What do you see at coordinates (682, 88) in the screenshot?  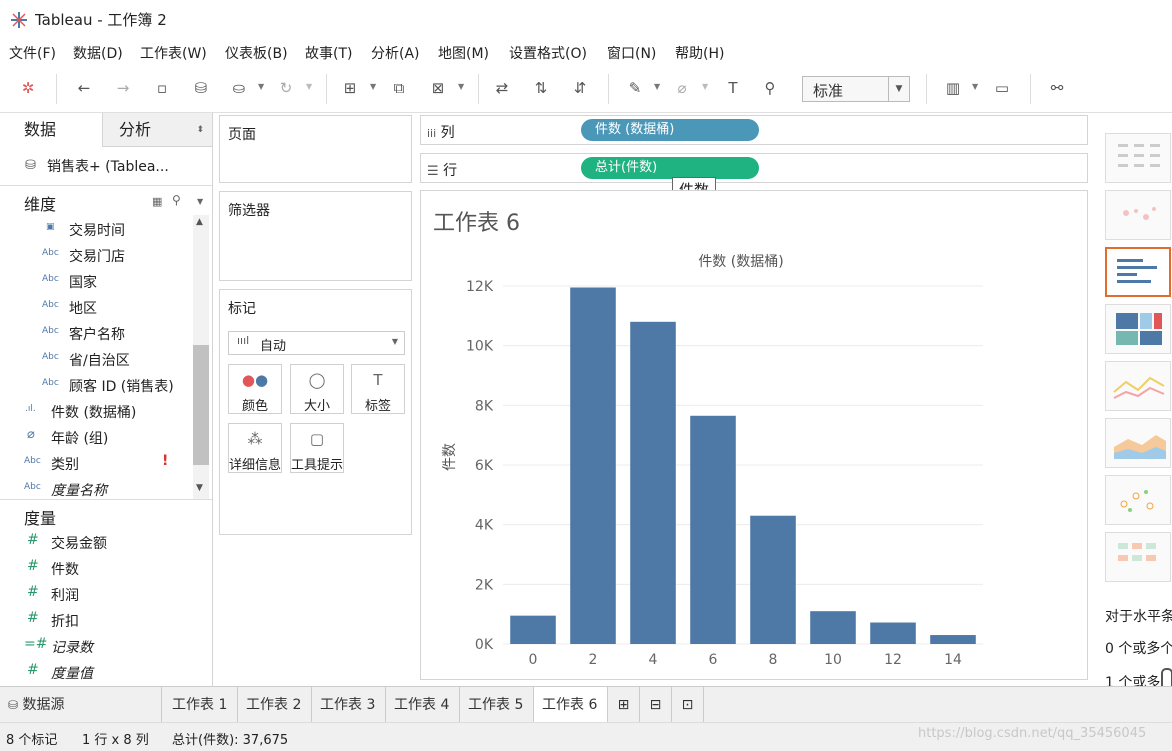 I see `group-members-icon: ⌀` at bounding box center [682, 88].